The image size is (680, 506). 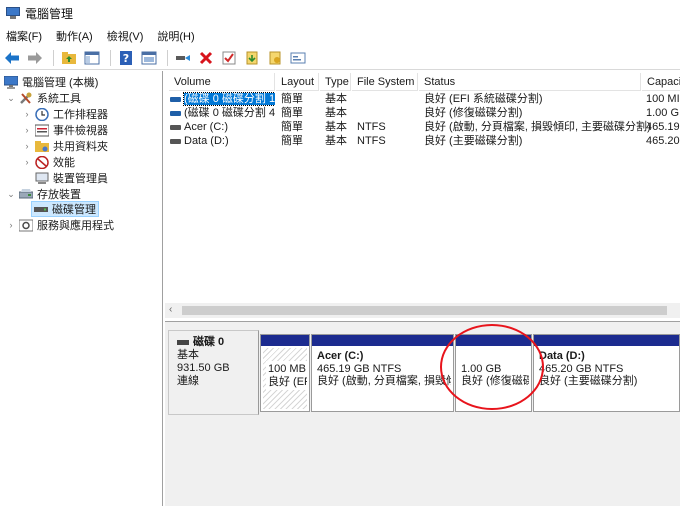 What do you see at coordinates (149, 58) in the screenshot?
I see `properties-icon` at bounding box center [149, 58].